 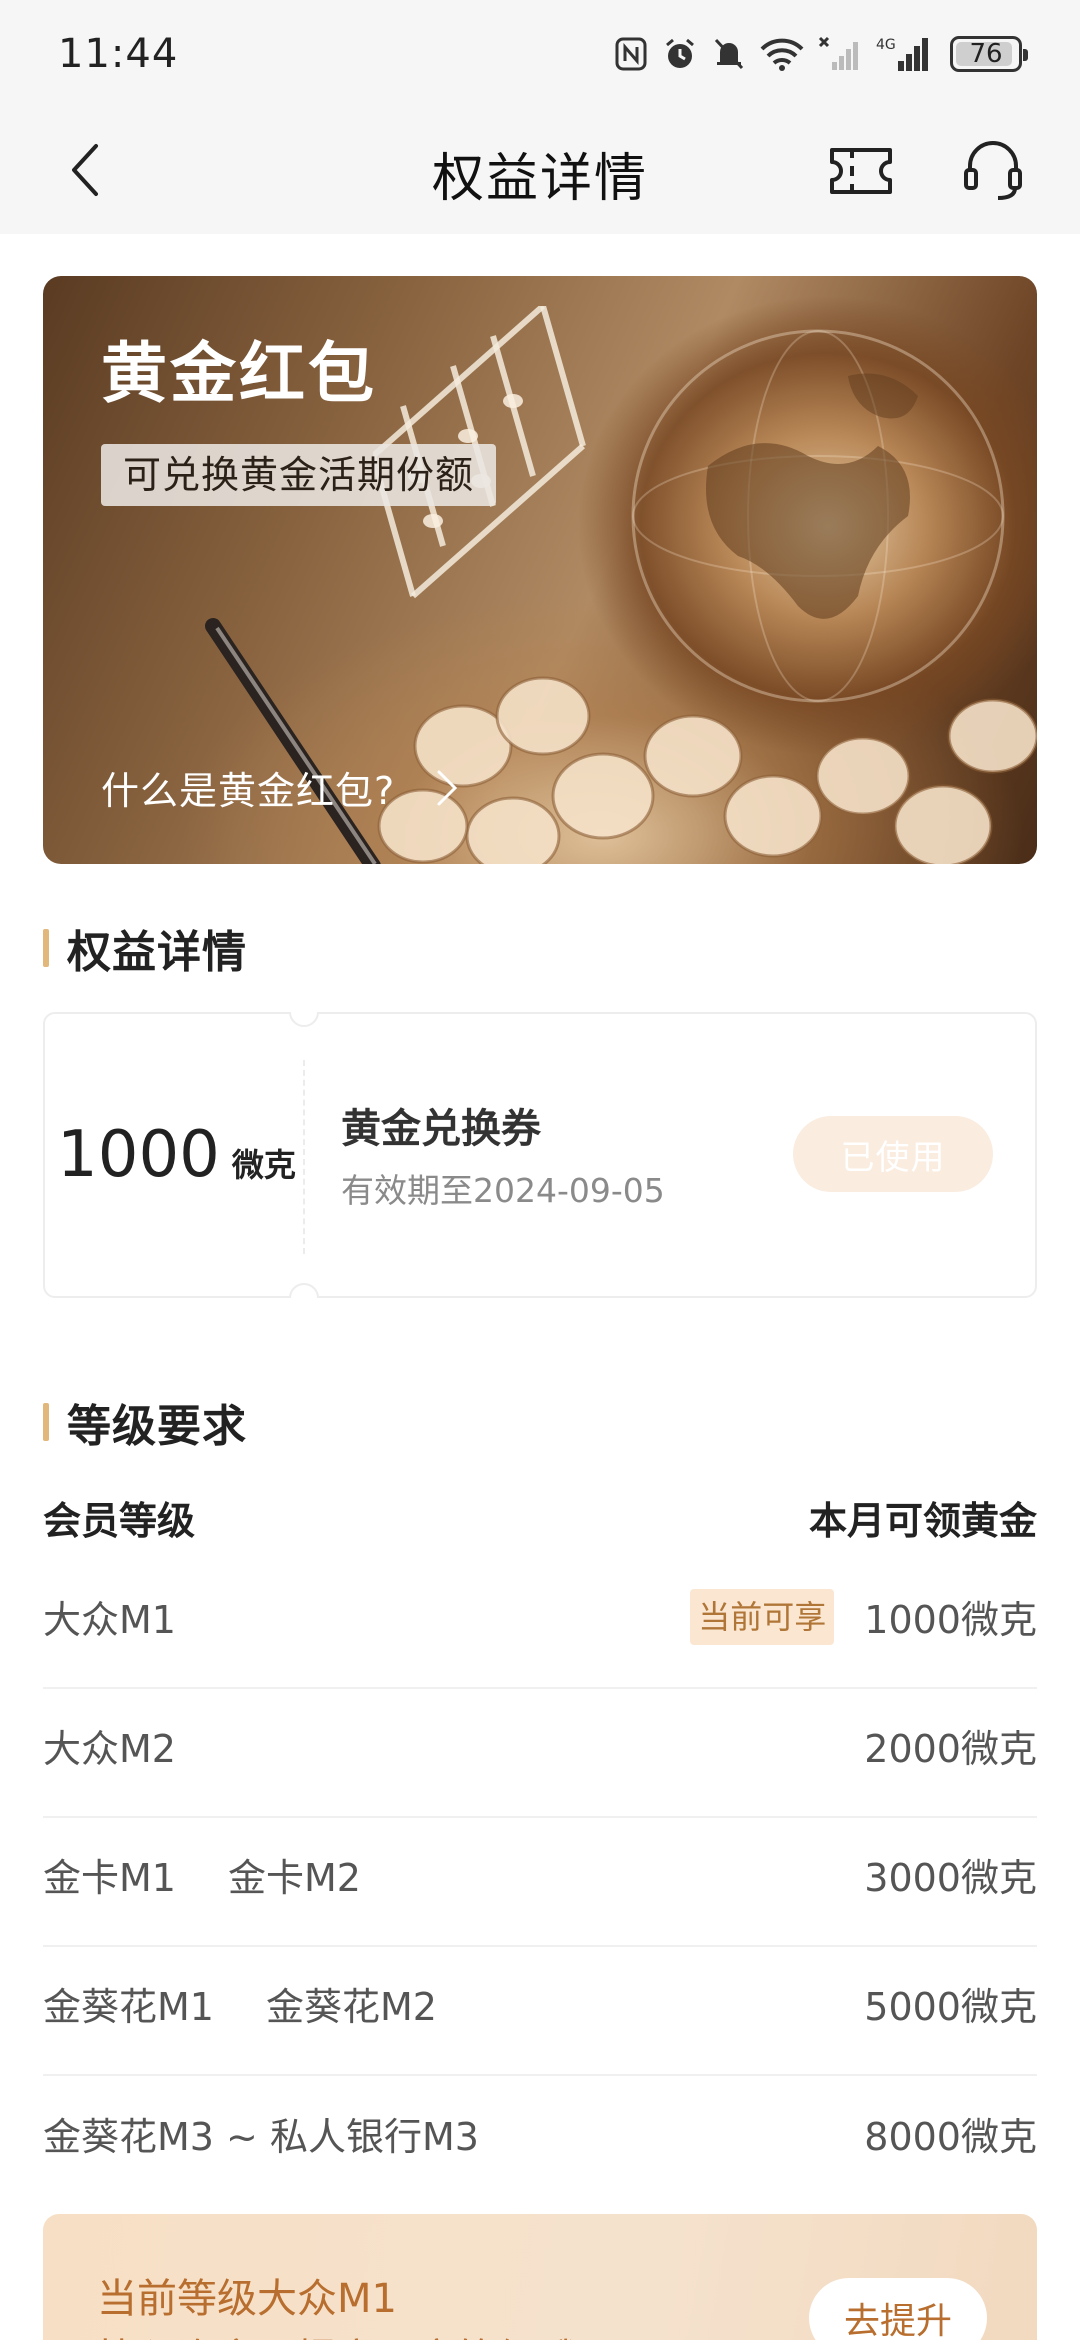 What do you see at coordinates (239, 373) in the screenshot?
I see `banner-title: 黄金红包` at bounding box center [239, 373].